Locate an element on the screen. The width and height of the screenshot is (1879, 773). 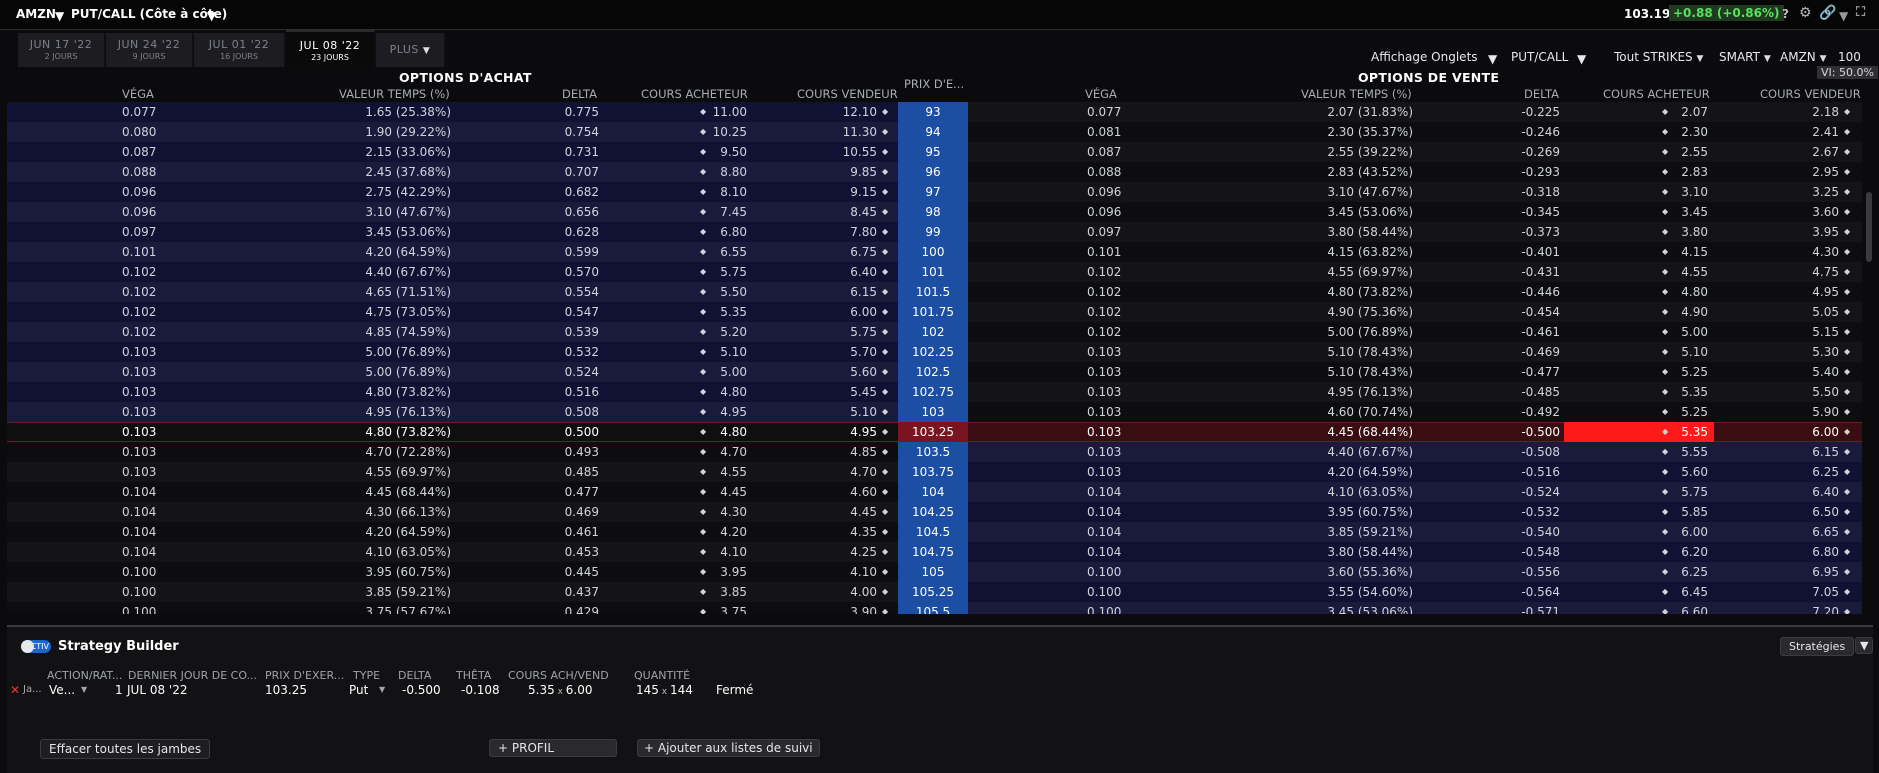
strike-cell: 94 is located at coordinates (933, 132).